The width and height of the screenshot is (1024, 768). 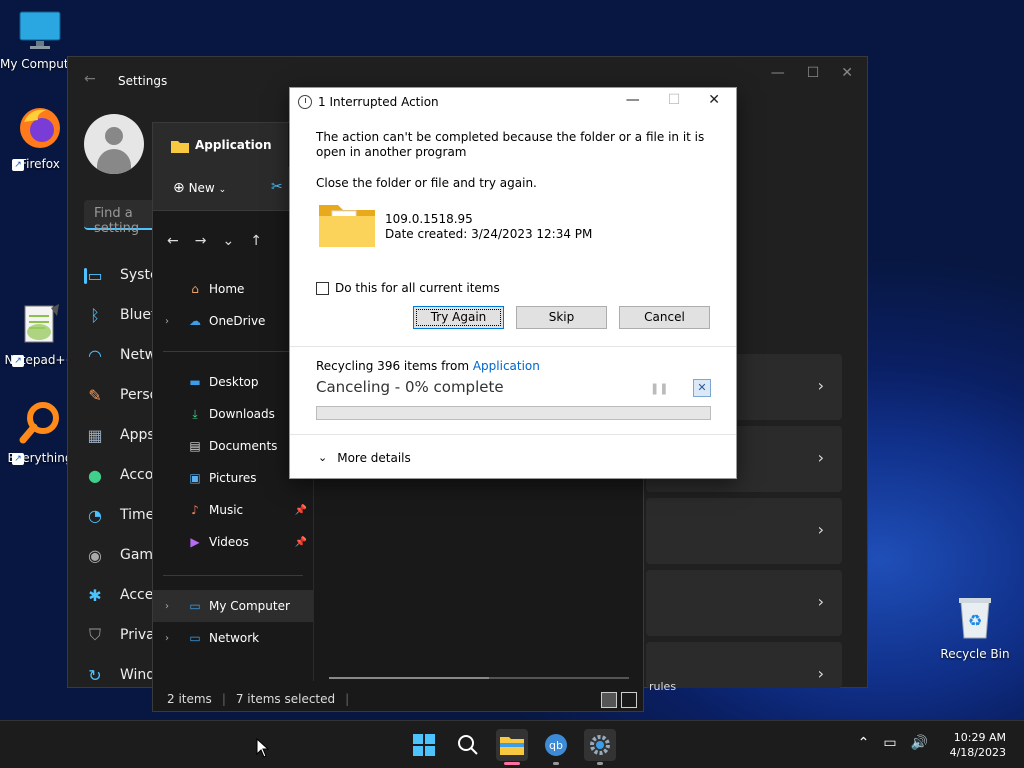 I want to click on svg-text: qb, so click(x=556, y=745).